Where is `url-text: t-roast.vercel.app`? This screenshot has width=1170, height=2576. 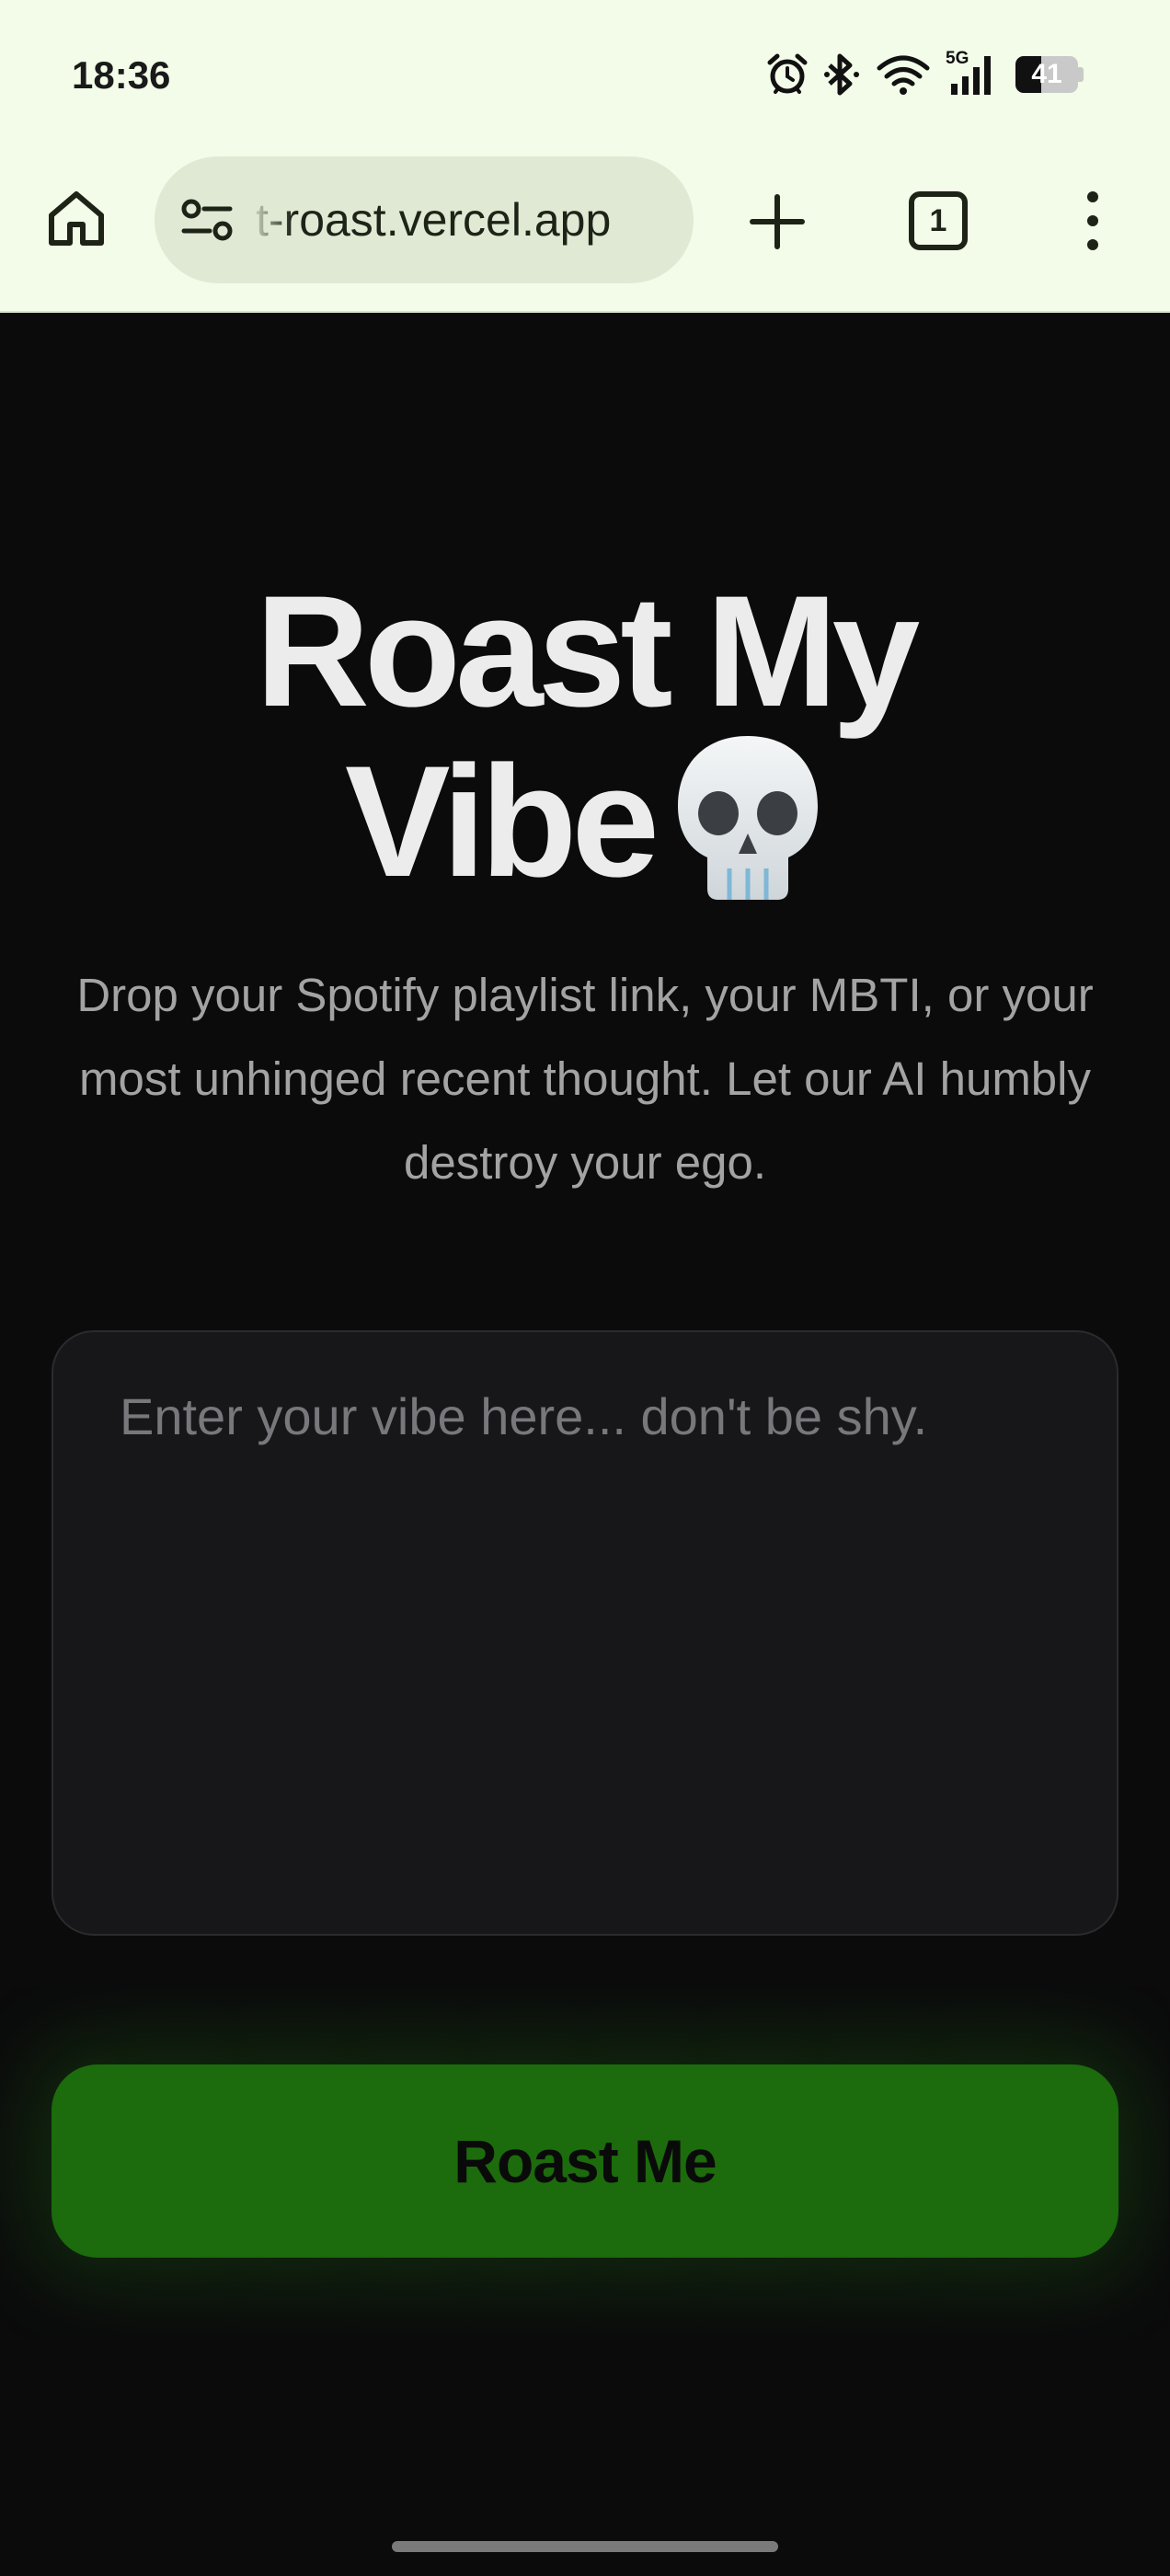
url-text: t-roast.vercel.app is located at coordinates (463, 220).